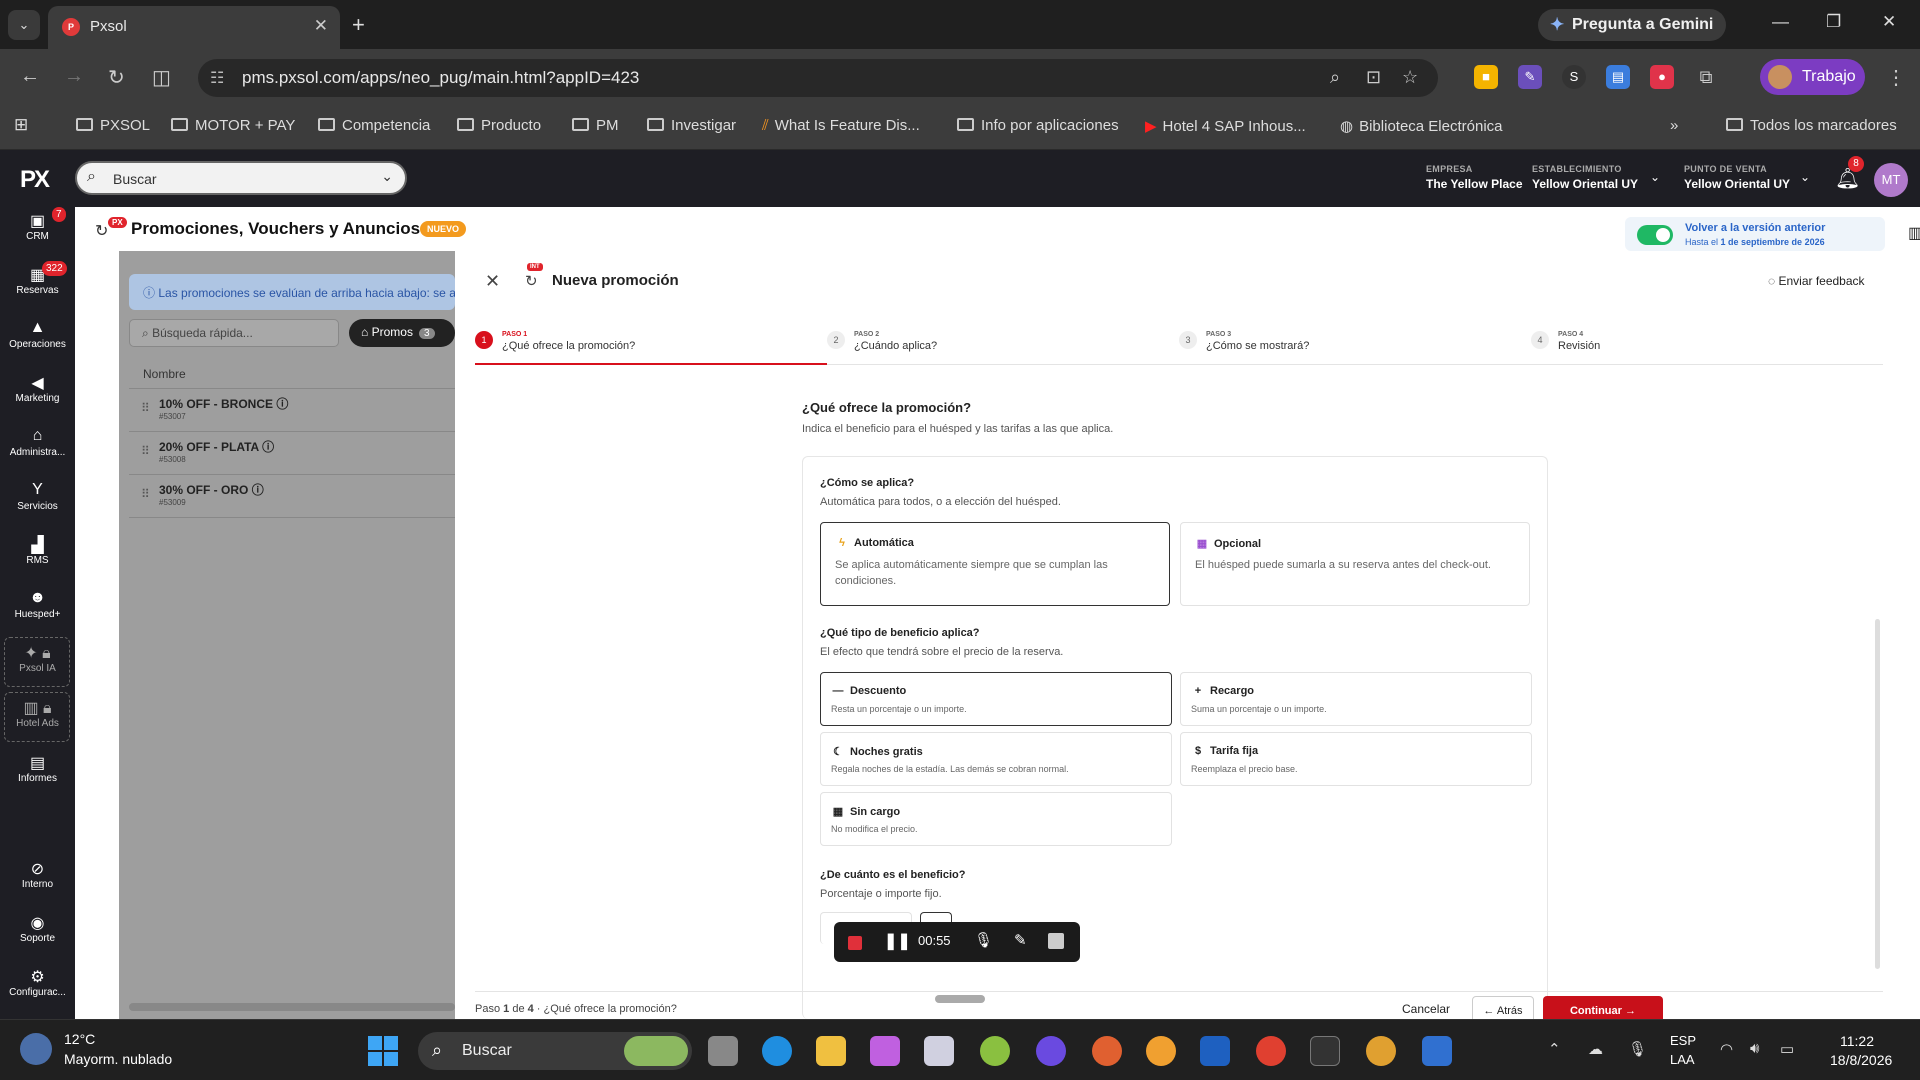  What do you see at coordinates (1161, 1051) in the screenshot?
I see `app-face-icon` at bounding box center [1161, 1051].